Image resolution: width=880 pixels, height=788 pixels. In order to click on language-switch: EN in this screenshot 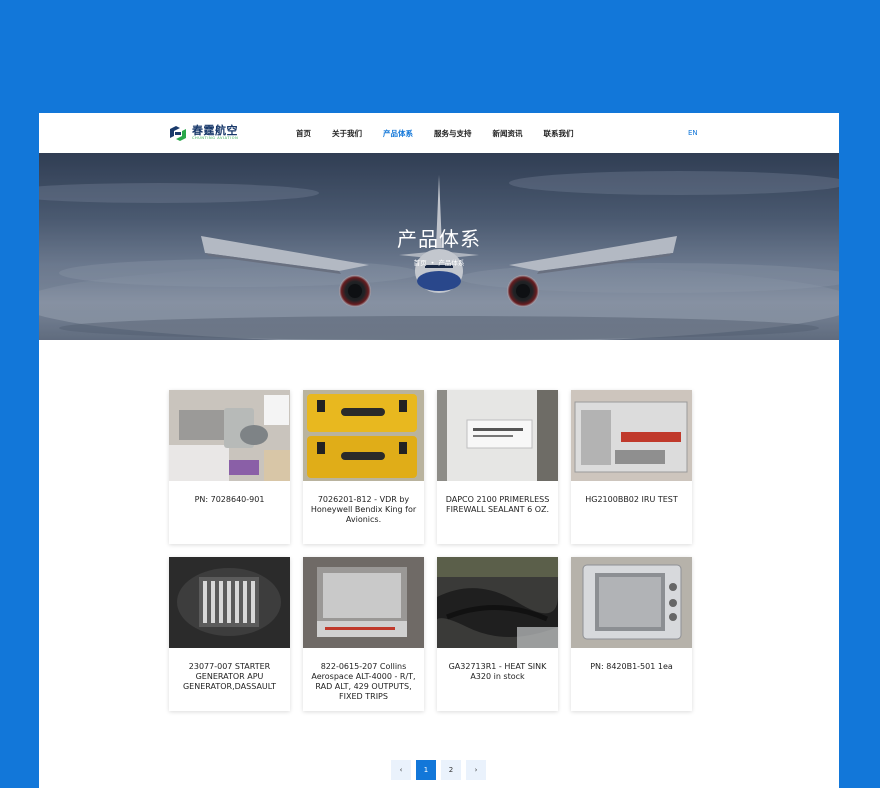, I will do `click(693, 133)`.